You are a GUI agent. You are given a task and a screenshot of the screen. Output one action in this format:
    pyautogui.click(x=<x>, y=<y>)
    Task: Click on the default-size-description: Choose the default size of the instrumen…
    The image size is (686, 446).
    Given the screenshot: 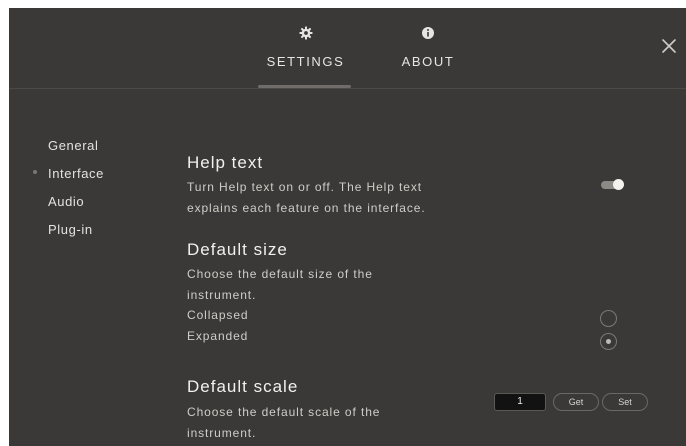 What is the action you would take?
    pyautogui.click(x=280, y=305)
    